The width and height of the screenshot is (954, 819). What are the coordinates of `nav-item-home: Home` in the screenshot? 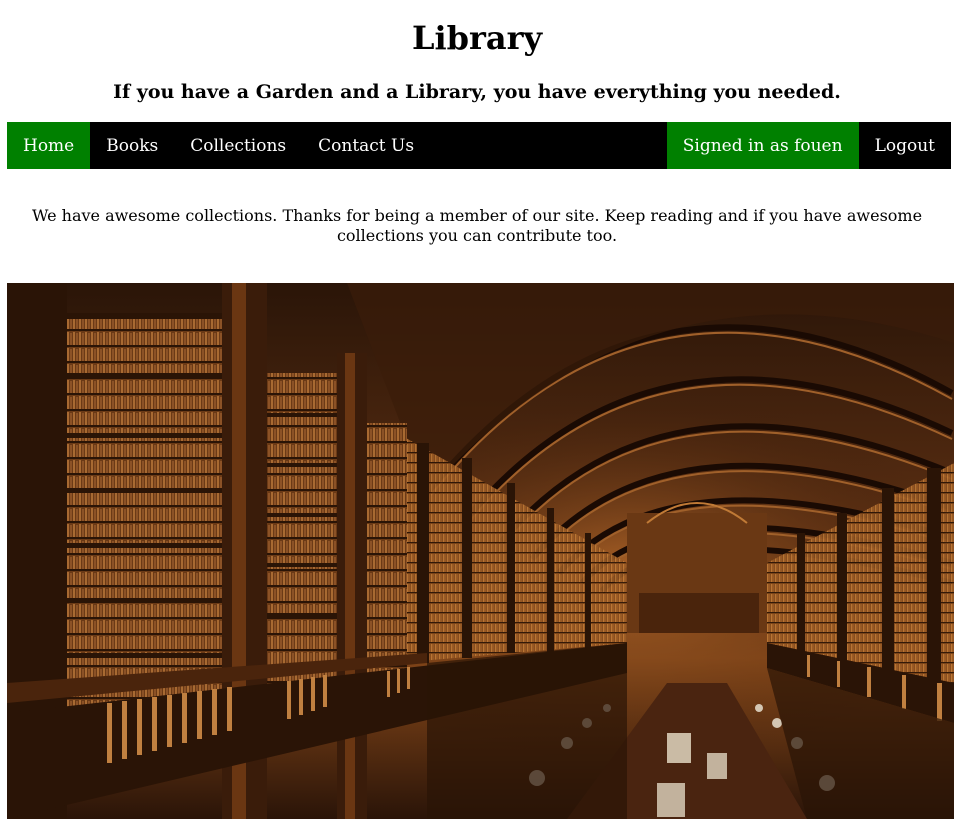 It's located at (49, 145).